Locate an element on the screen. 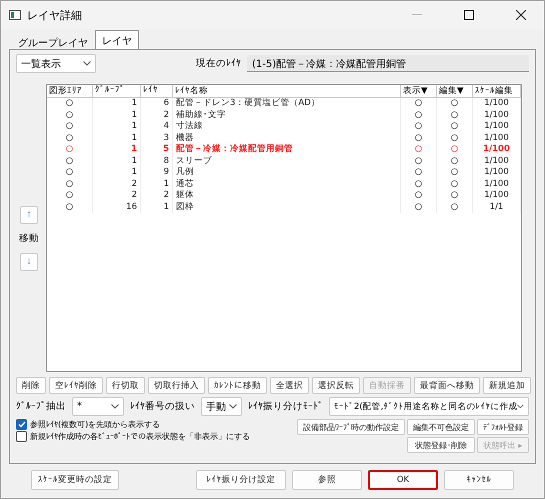 The width and height of the screenshot is (545, 499). table-cell: 通芯 is located at coordinates (287, 184).